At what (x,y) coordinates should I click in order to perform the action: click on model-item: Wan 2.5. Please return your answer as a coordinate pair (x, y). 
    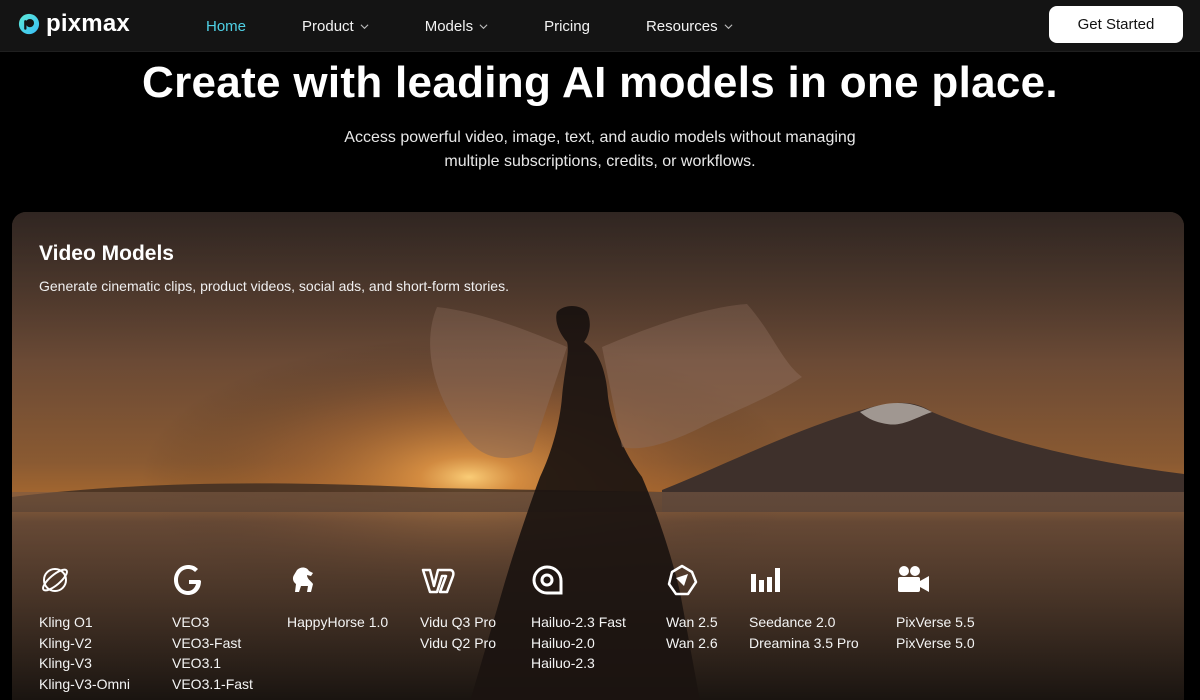
    Looking at the image, I should click on (692, 622).